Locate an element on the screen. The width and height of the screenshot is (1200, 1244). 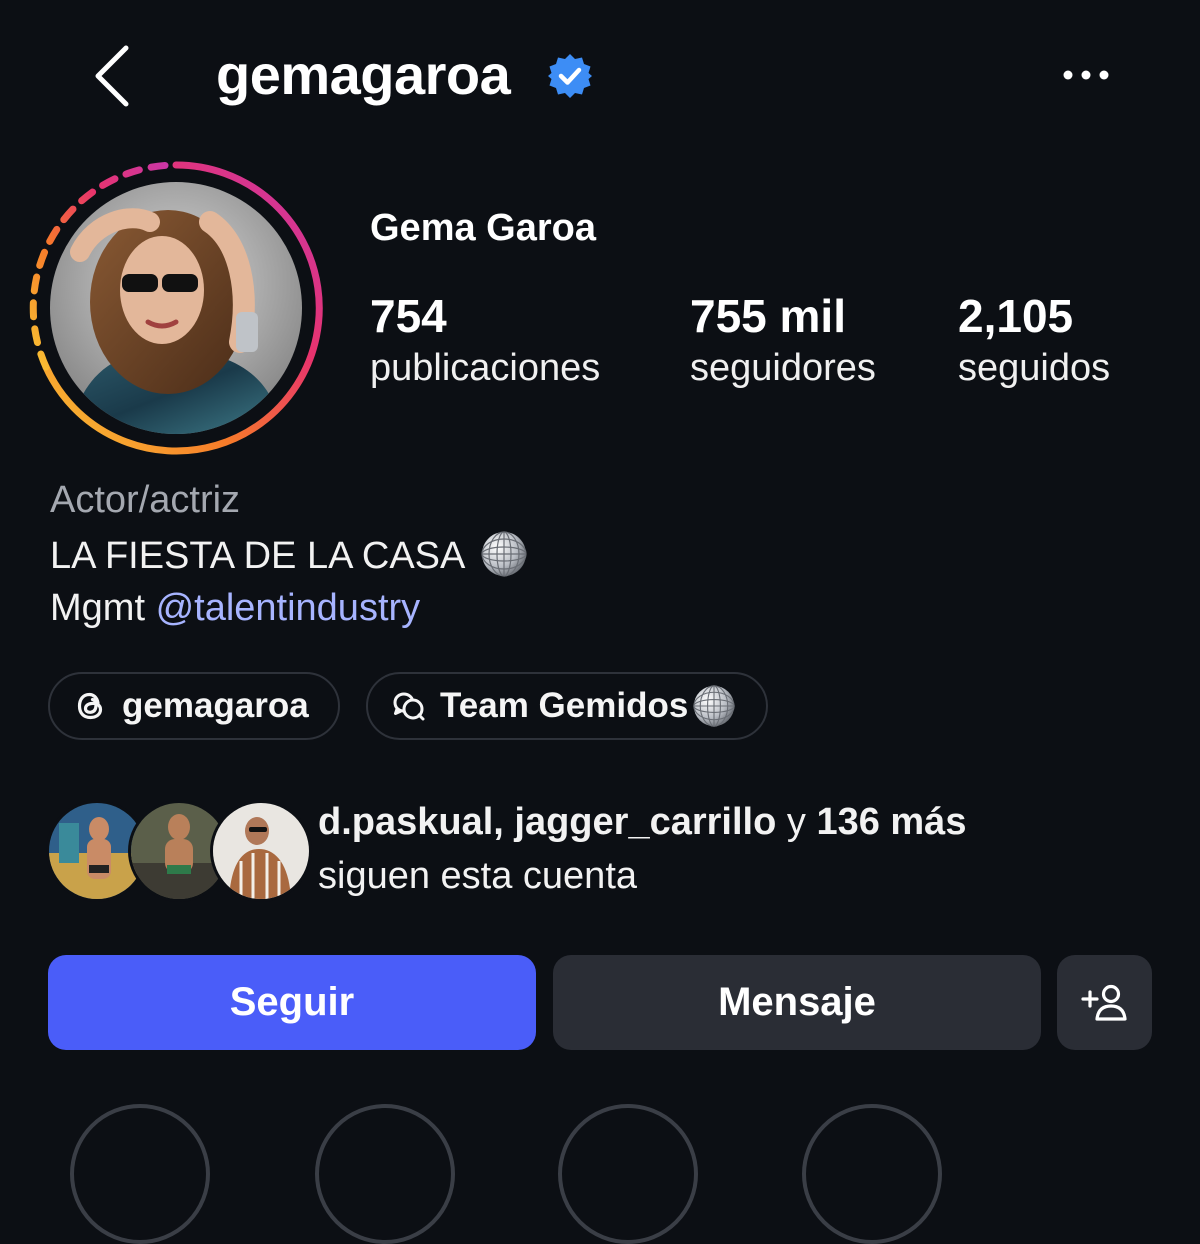
threads-chip-label: gemagaroa is located at coordinates (215, 705).